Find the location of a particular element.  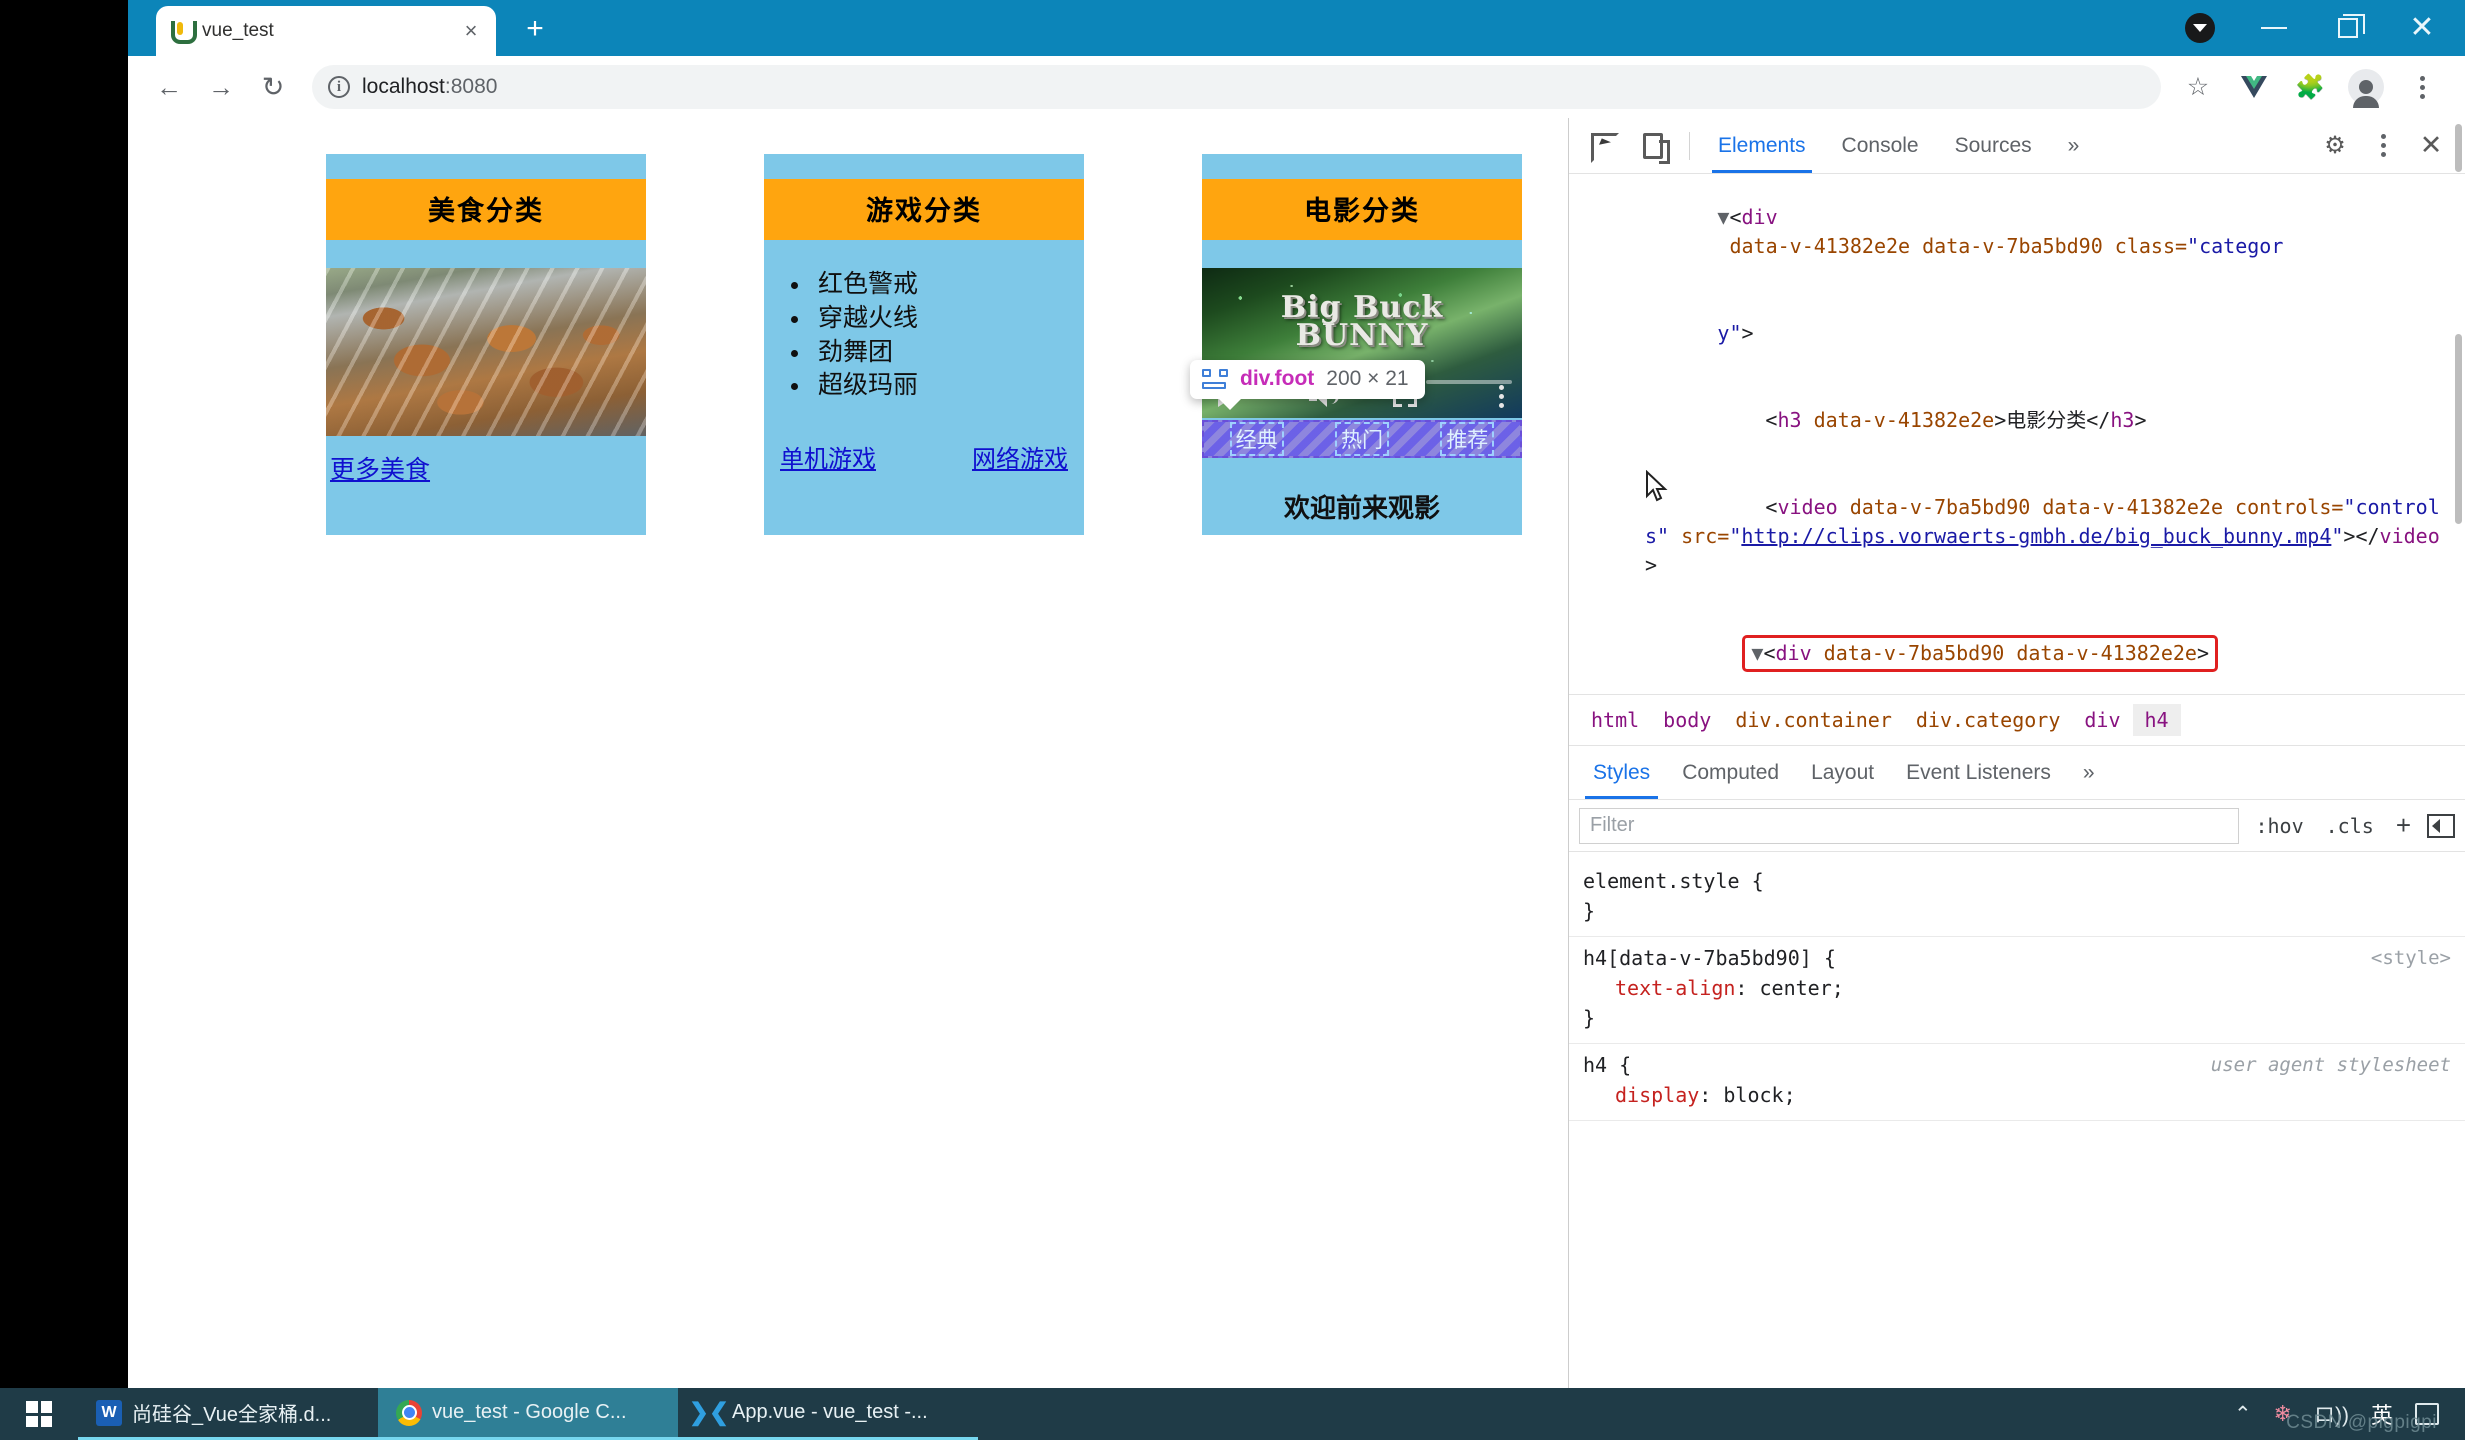

declaration-property: text-align is located at coordinates (1659, 988).